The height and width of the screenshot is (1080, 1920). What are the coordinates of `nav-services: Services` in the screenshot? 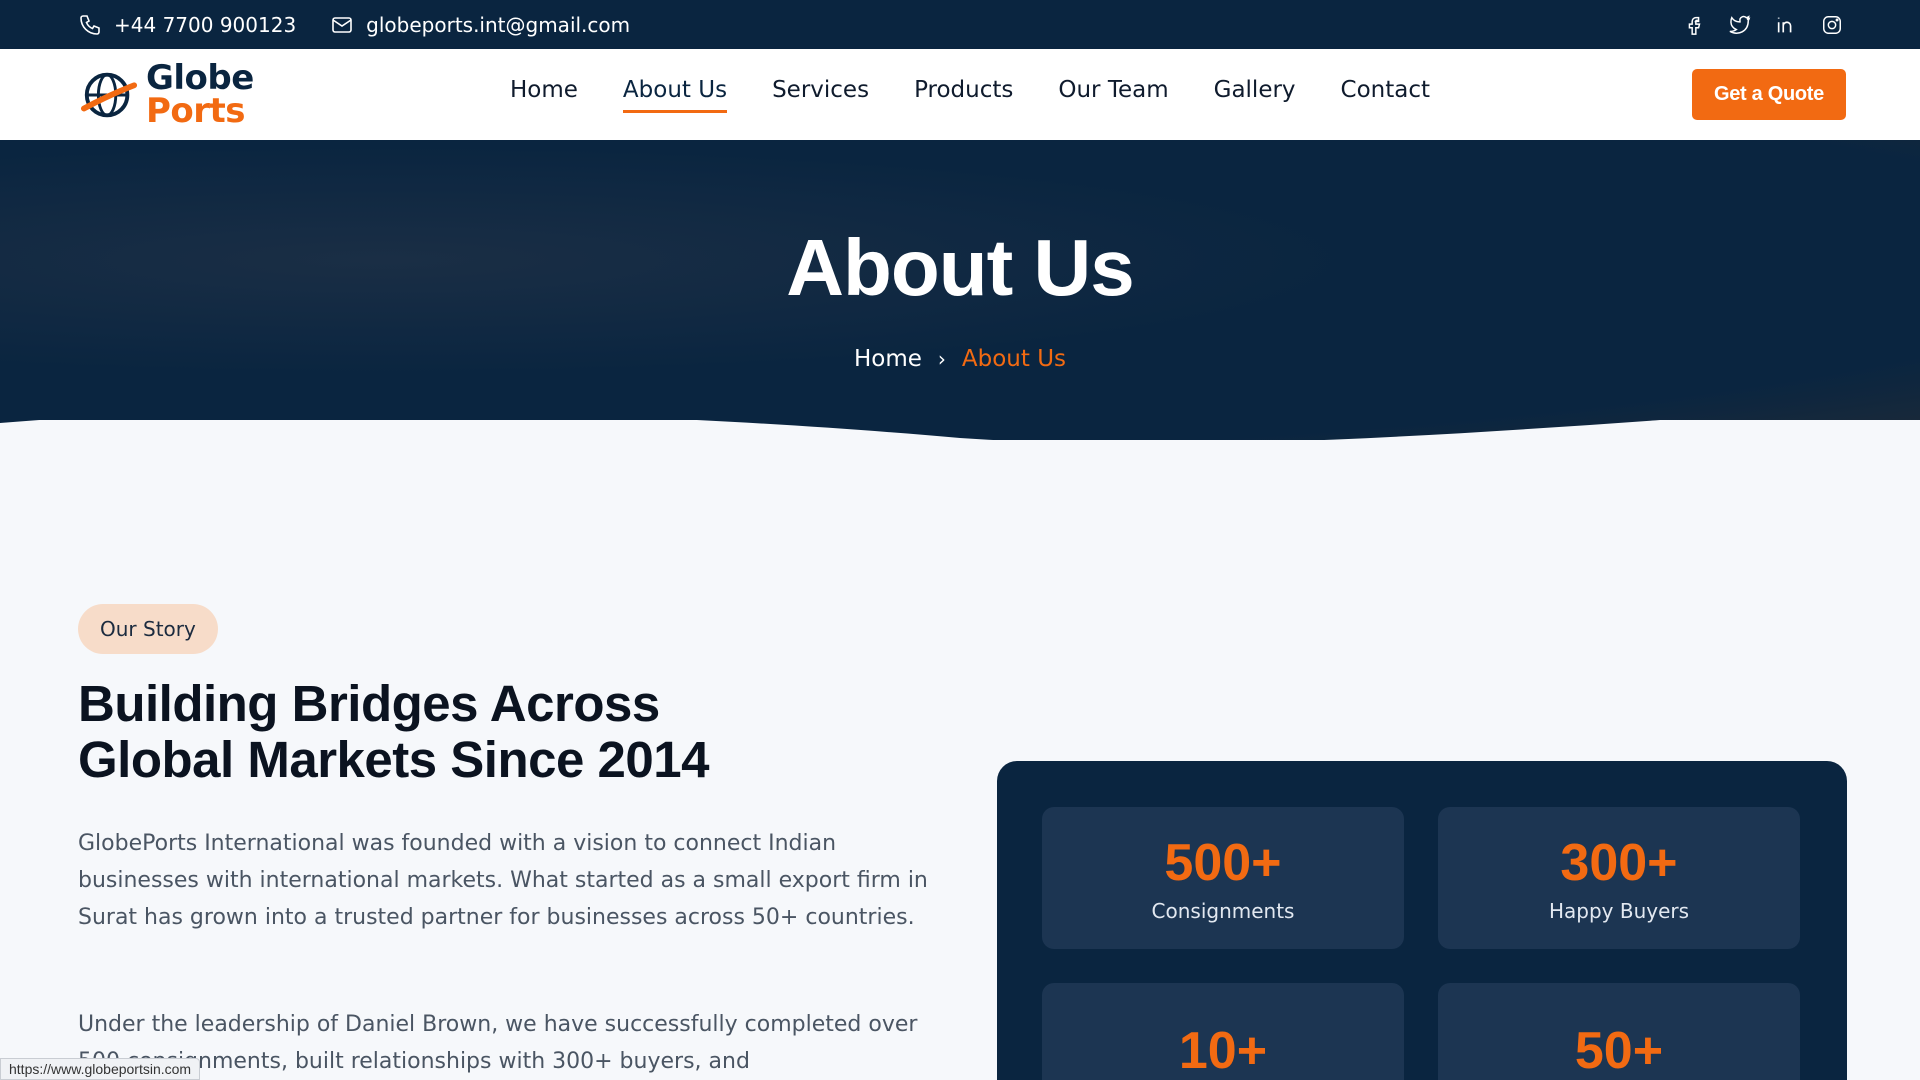 It's located at (820, 95).